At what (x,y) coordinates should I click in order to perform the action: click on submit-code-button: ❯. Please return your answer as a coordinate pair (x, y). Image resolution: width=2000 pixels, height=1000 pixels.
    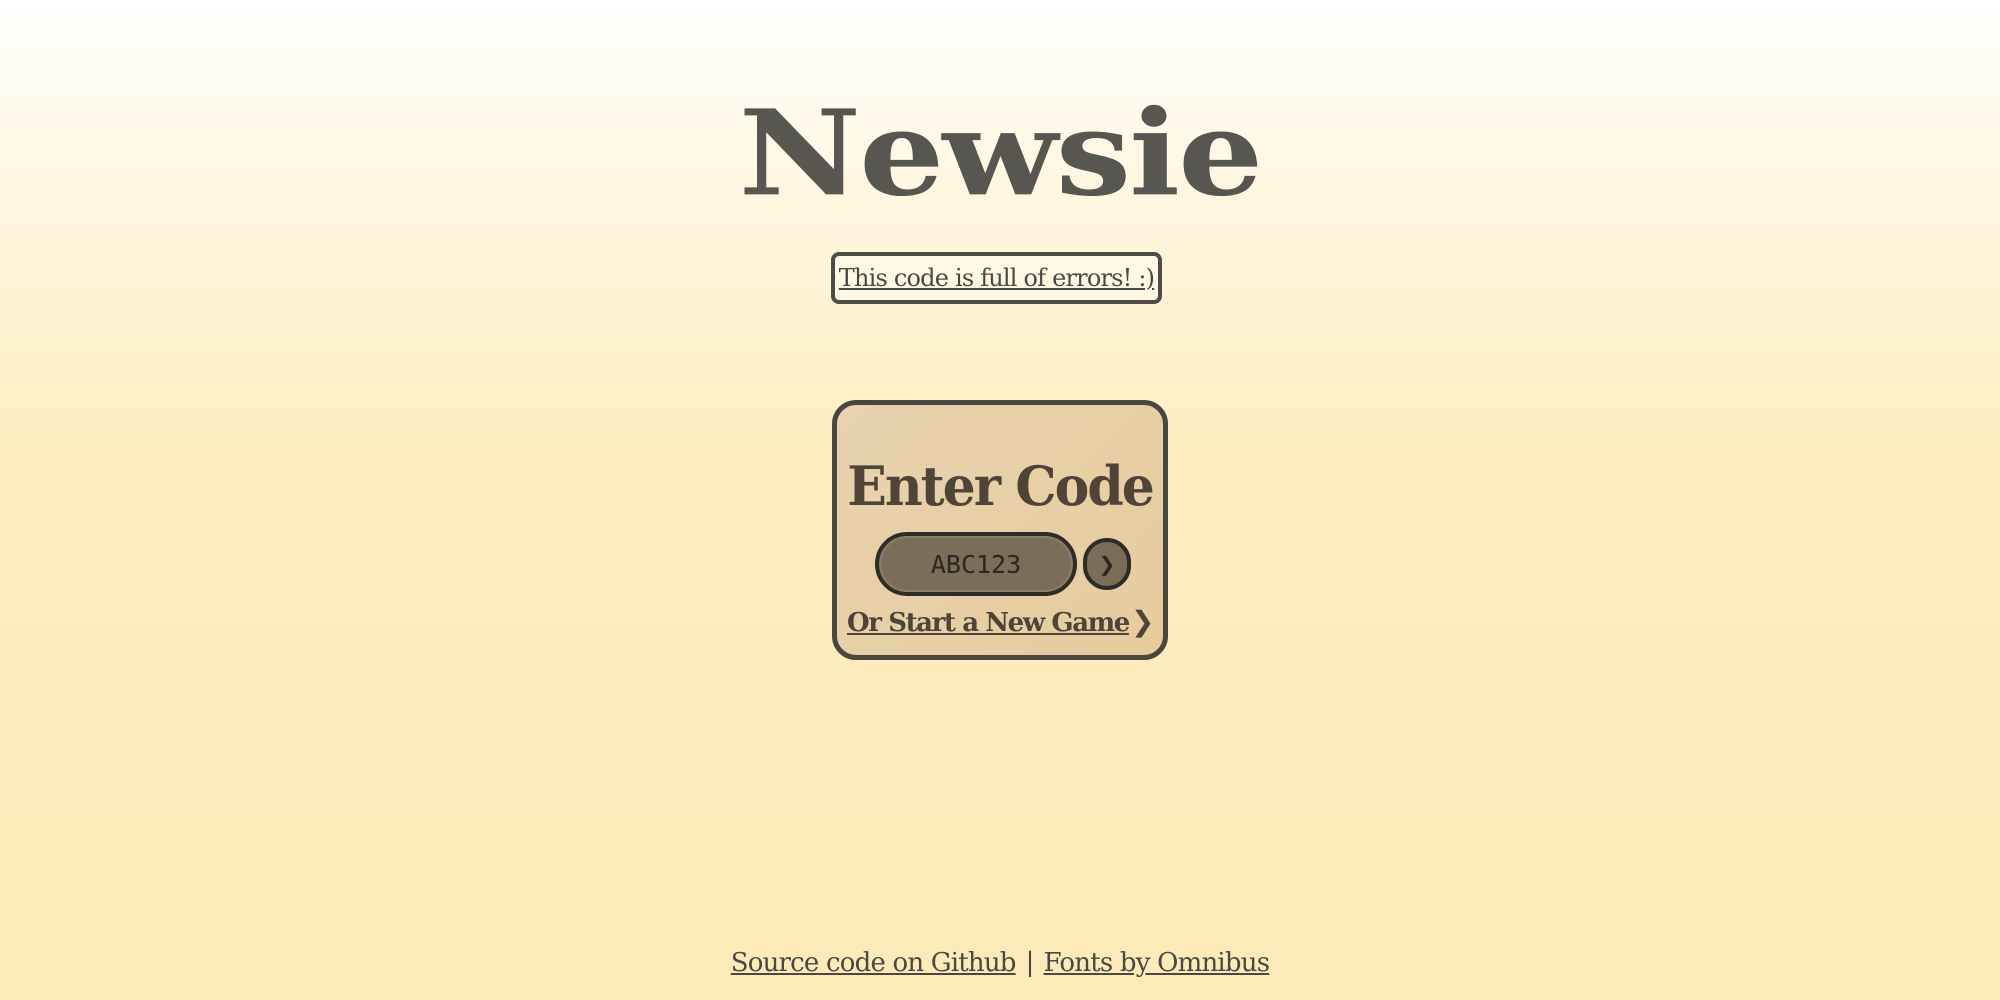
    Looking at the image, I should click on (1107, 564).